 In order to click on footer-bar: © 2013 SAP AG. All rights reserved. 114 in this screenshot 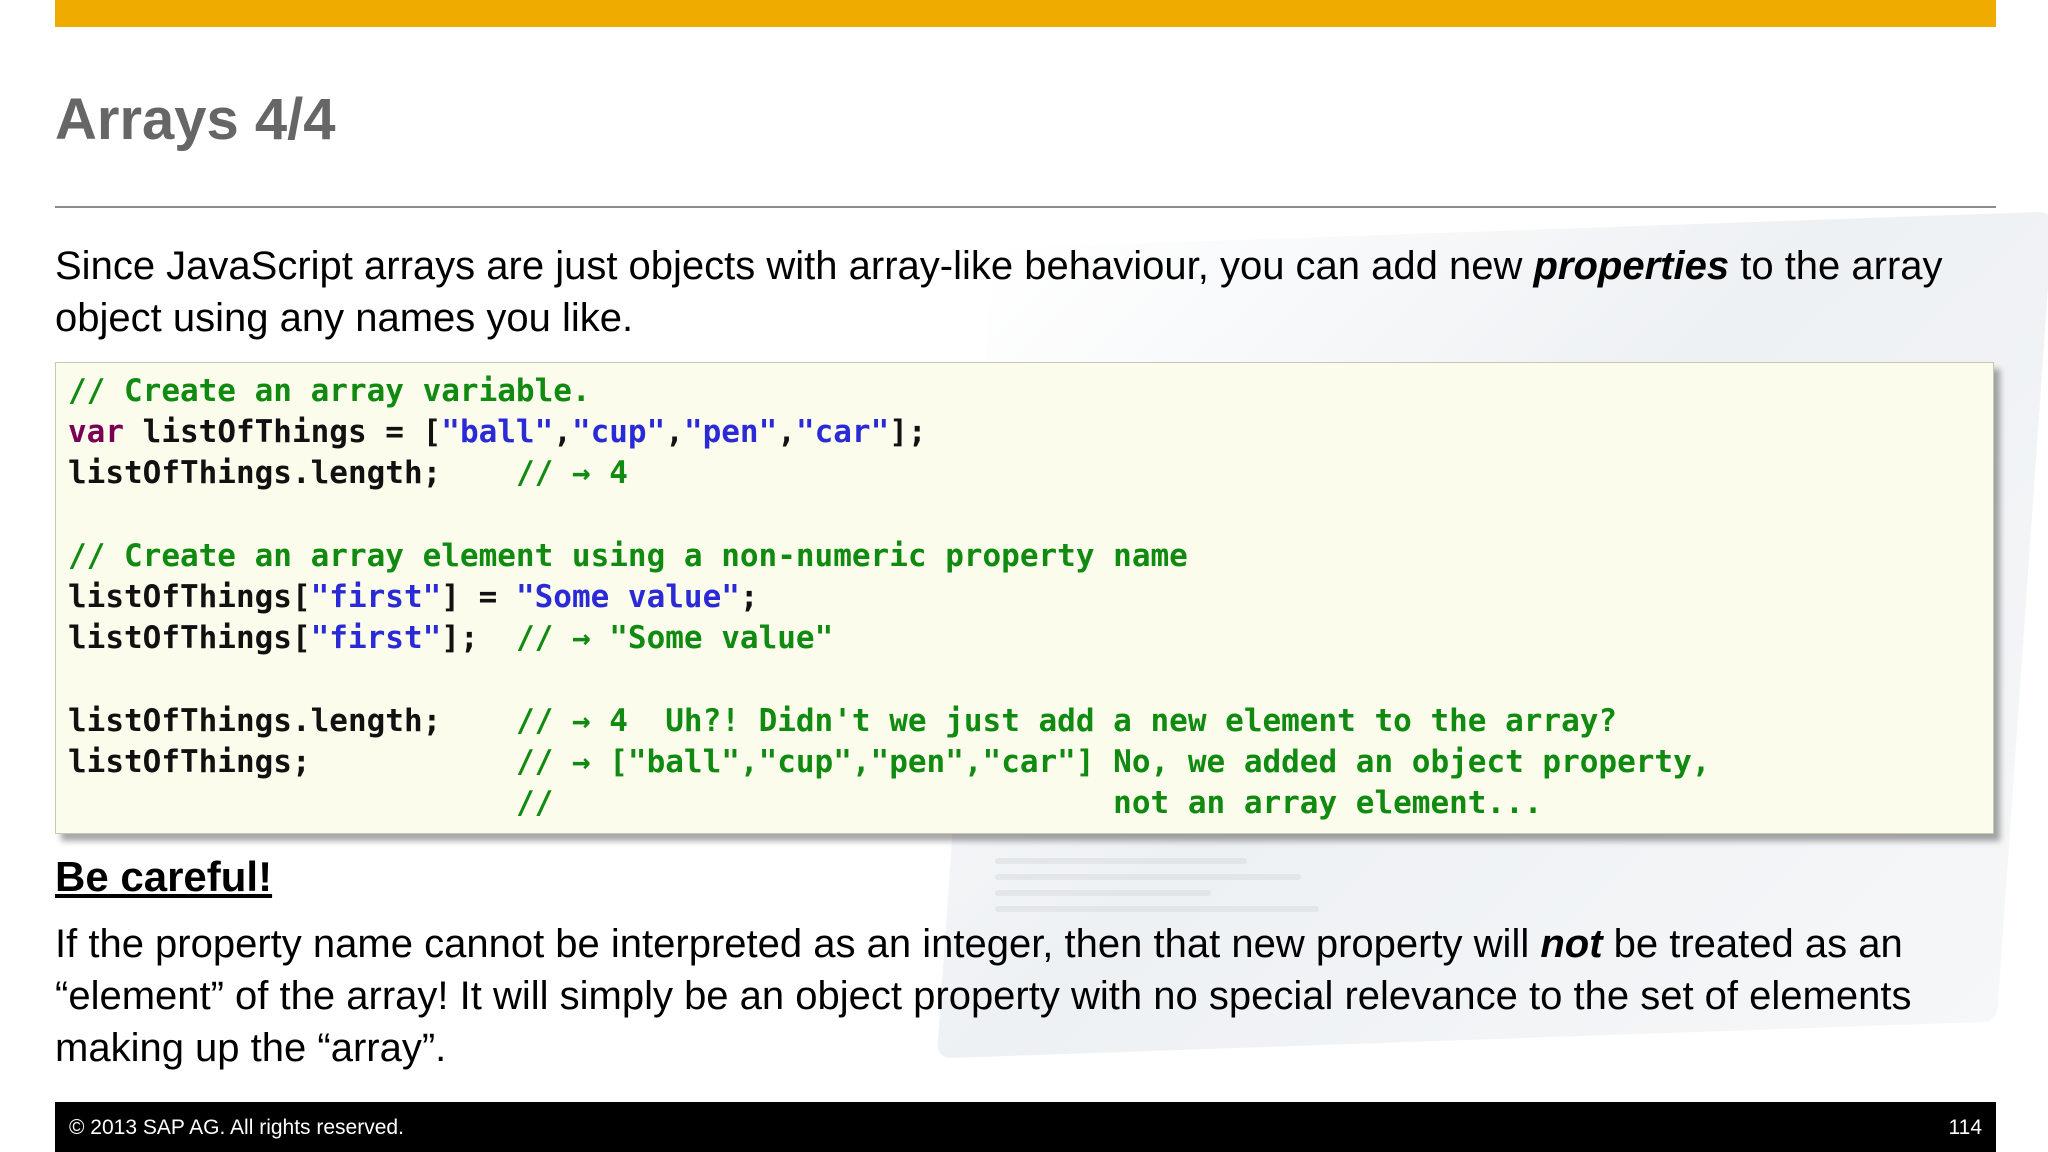, I will do `click(1025, 1127)`.